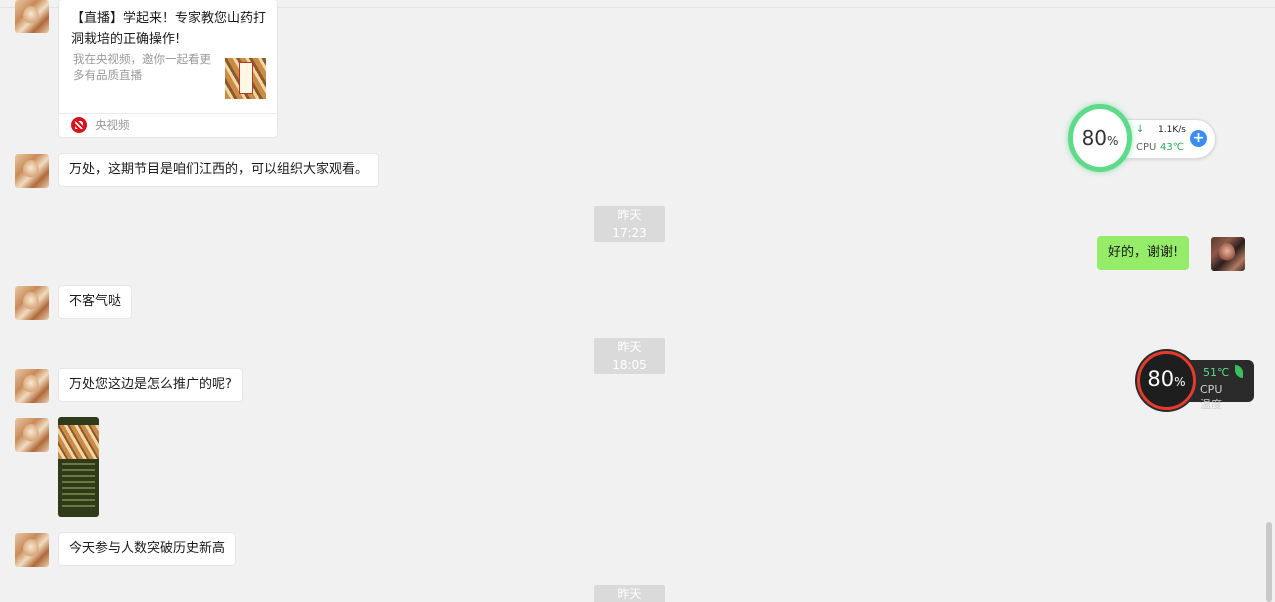  What do you see at coordinates (150, 385) in the screenshot?
I see `message-bubble: 万处您这边是怎么推广的呢?` at bounding box center [150, 385].